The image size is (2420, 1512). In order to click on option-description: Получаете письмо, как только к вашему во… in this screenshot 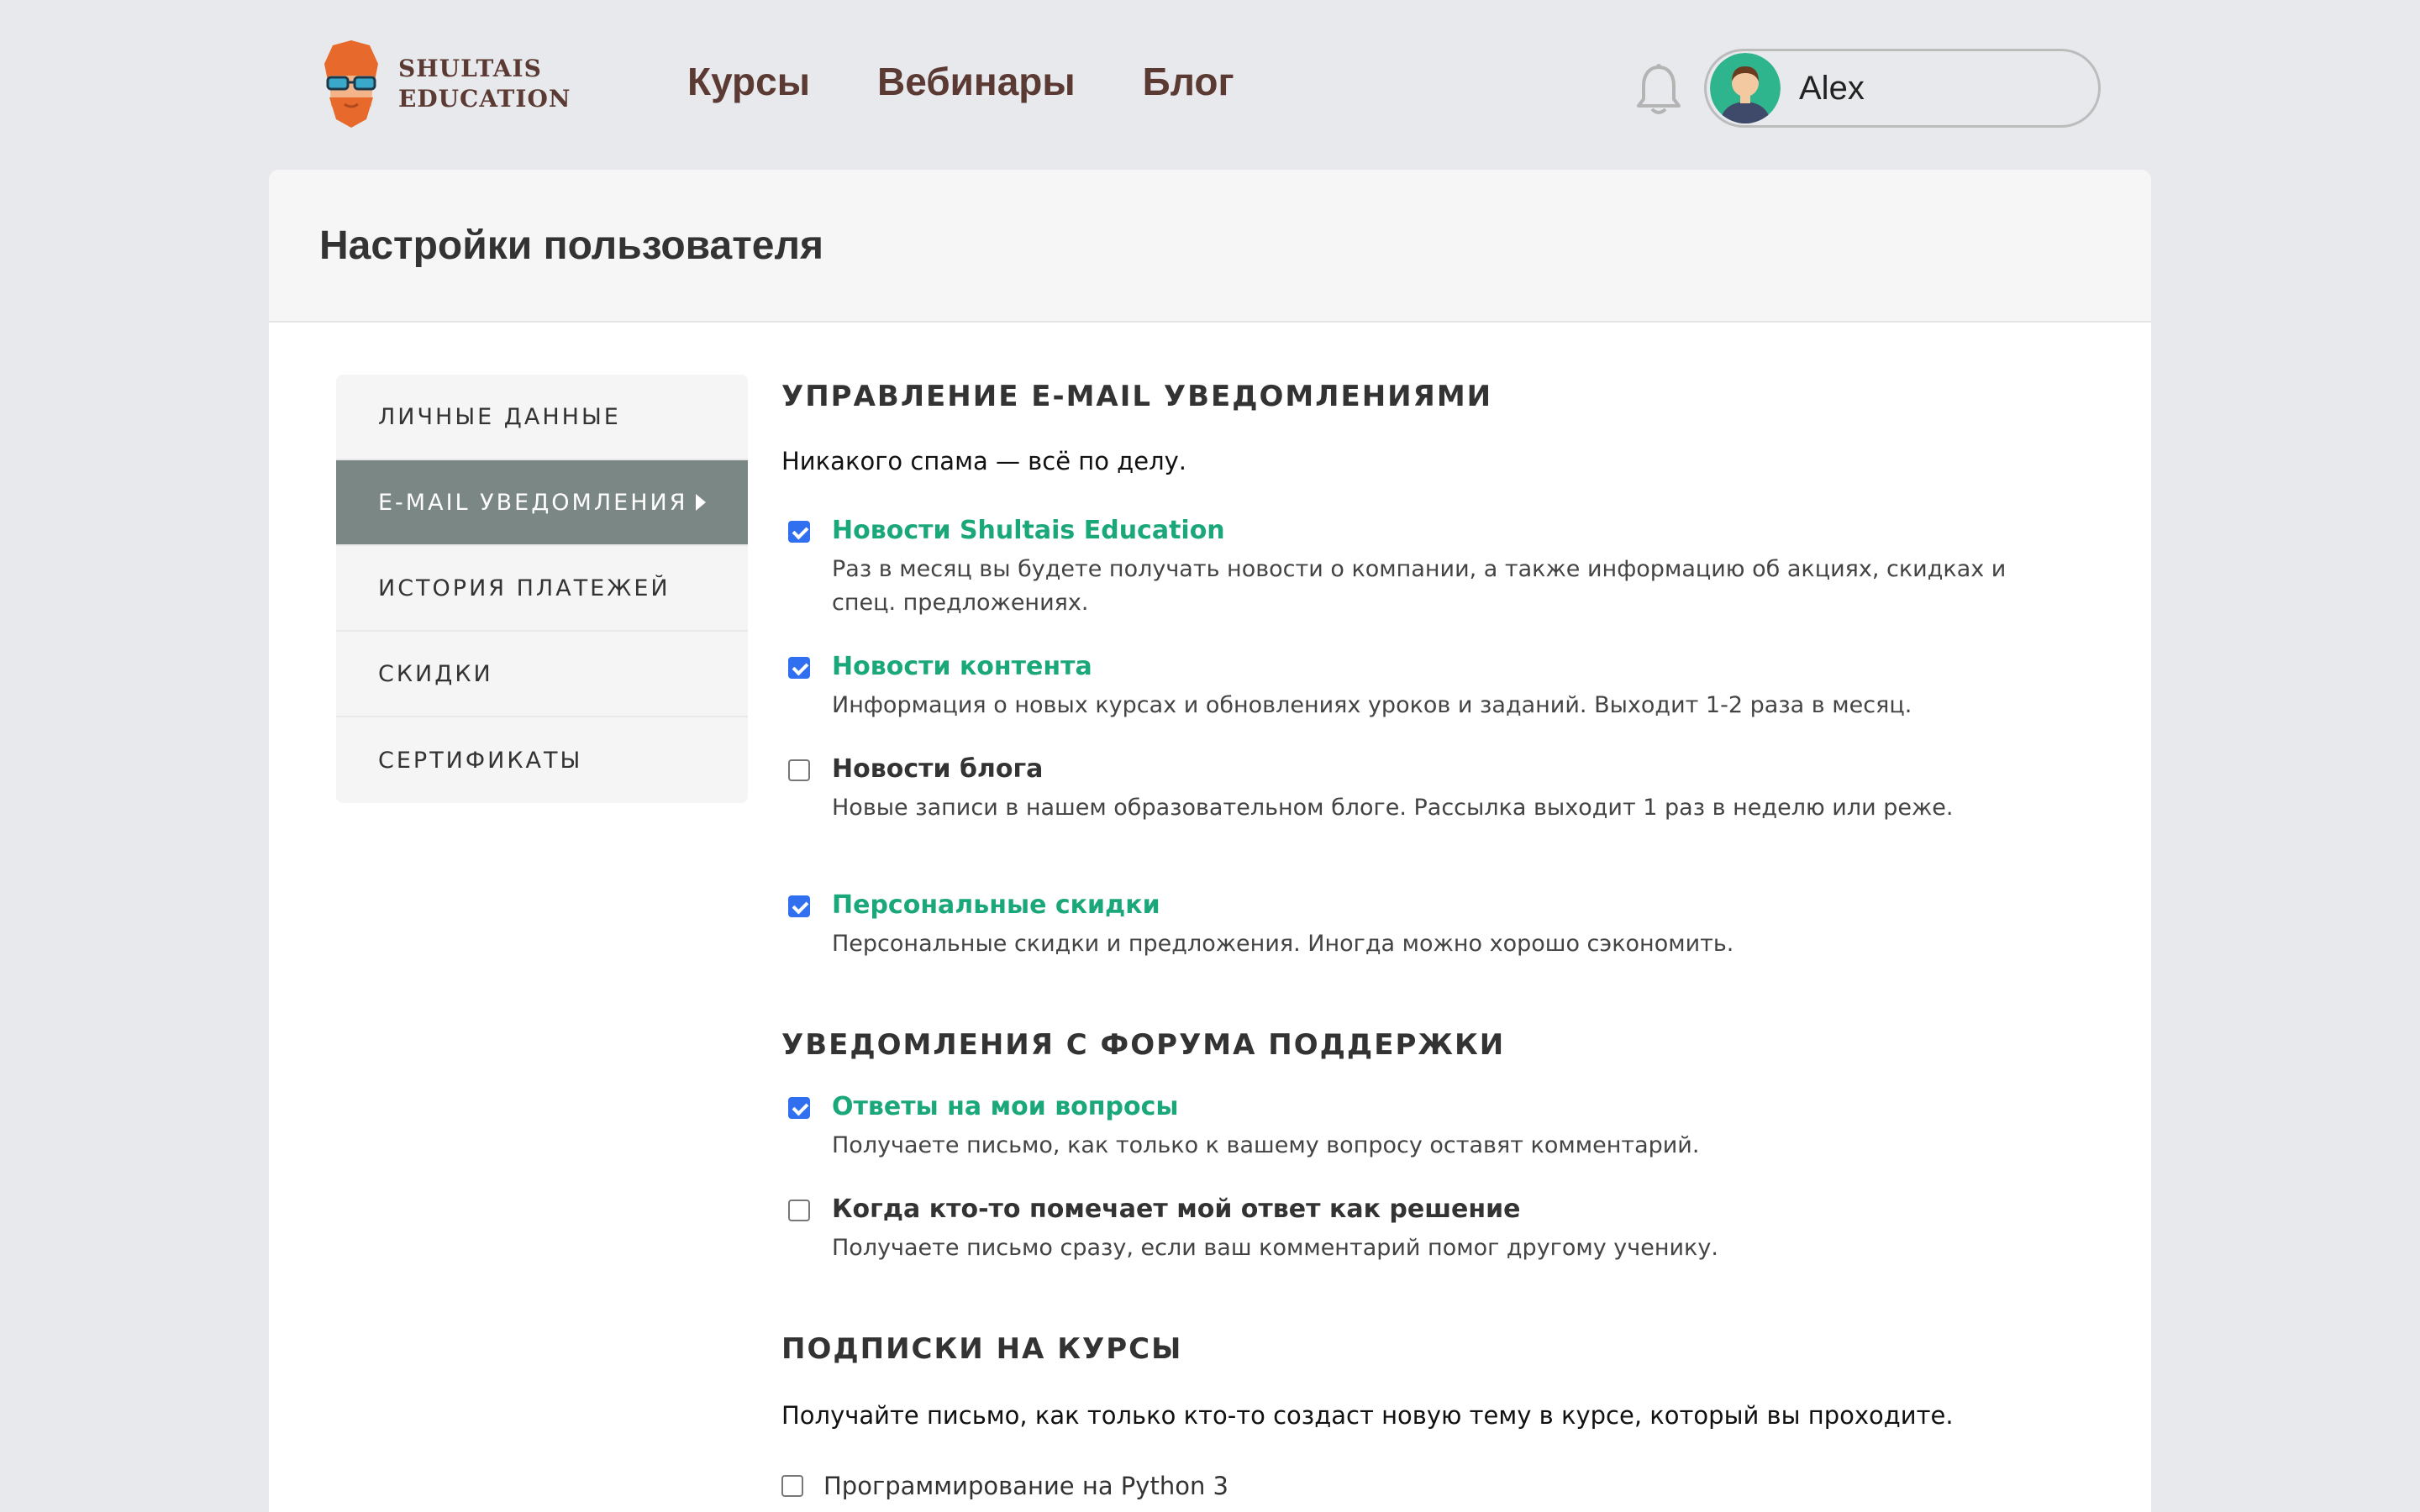, I will do `click(1266, 1145)`.